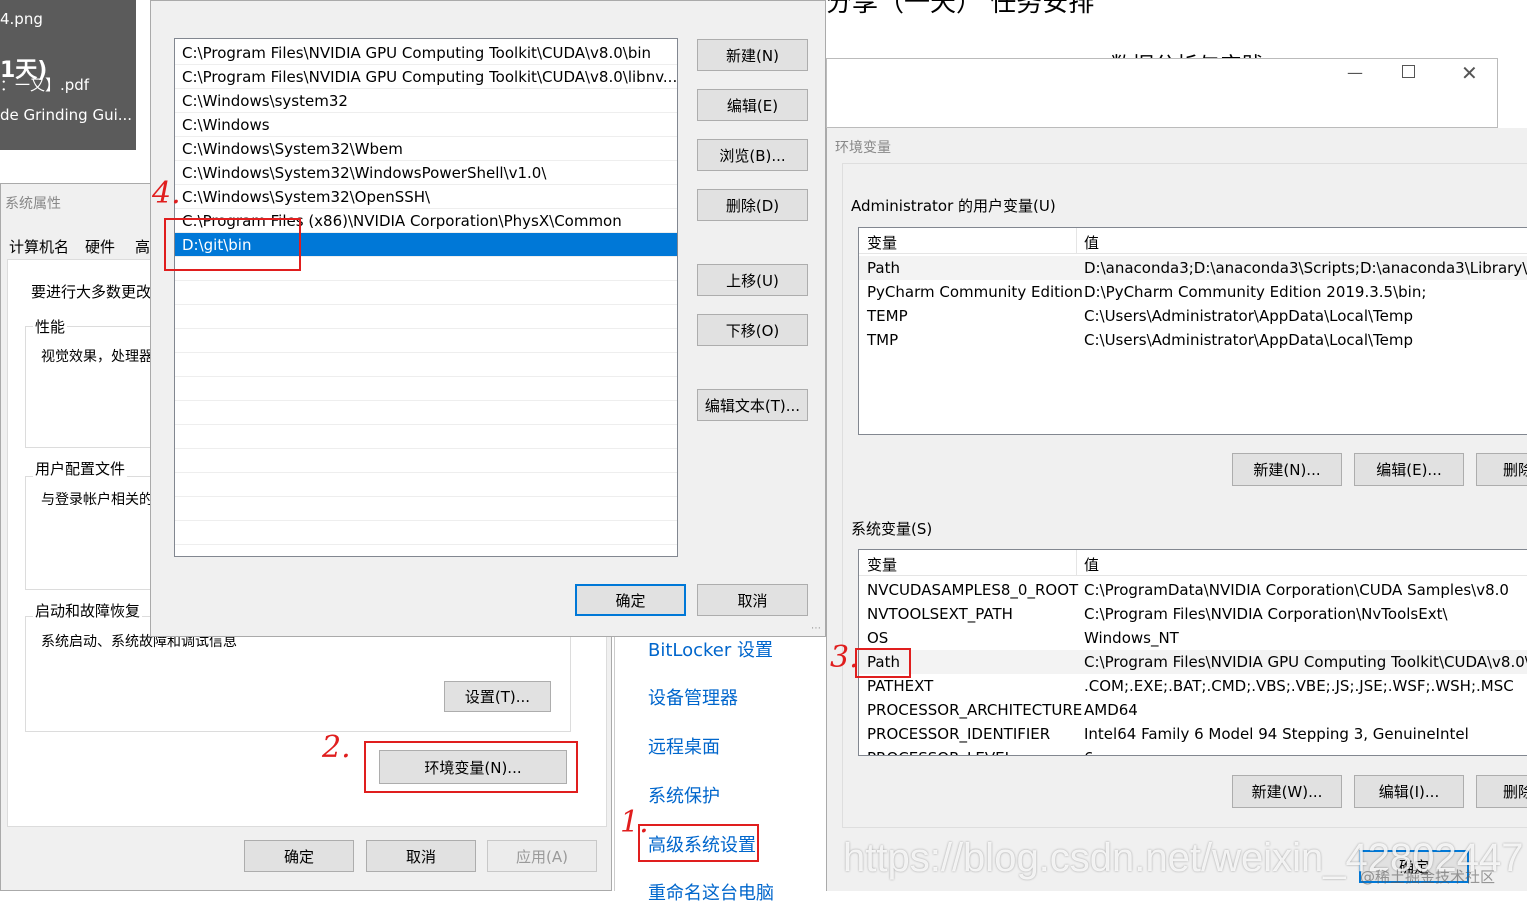 The height and width of the screenshot is (905, 1527). I want to click on variable-name: PROCESSOR_LEVEL, so click(940, 750).